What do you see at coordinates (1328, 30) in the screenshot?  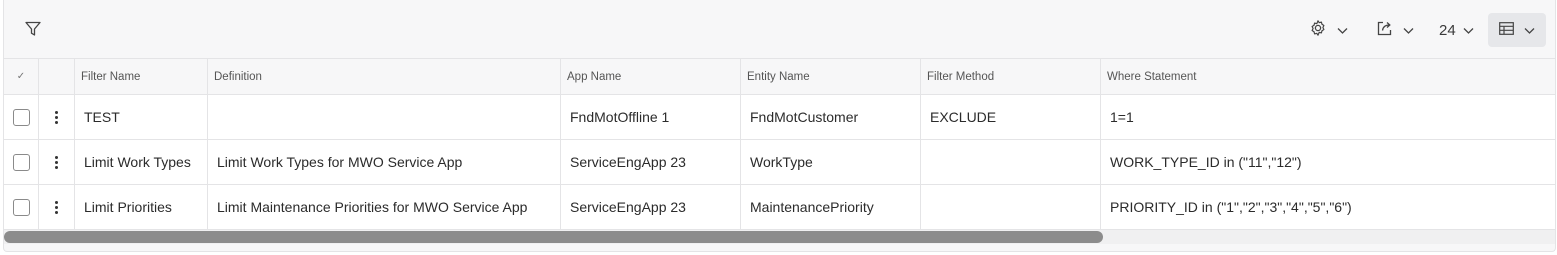 I see `settings-button` at bounding box center [1328, 30].